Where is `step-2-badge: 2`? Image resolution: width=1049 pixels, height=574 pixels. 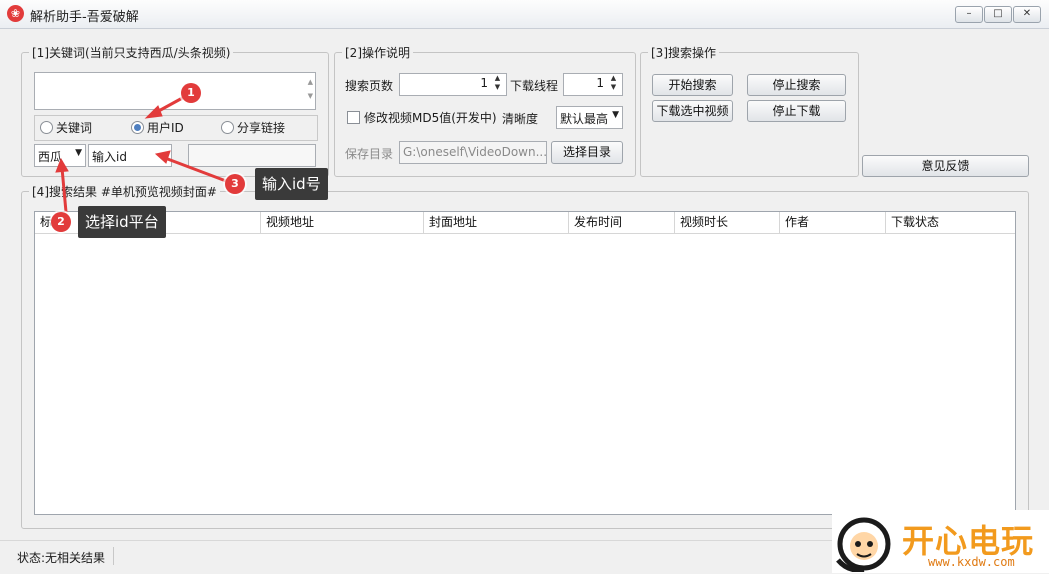 step-2-badge: 2 is located at coordinates (61, 222).